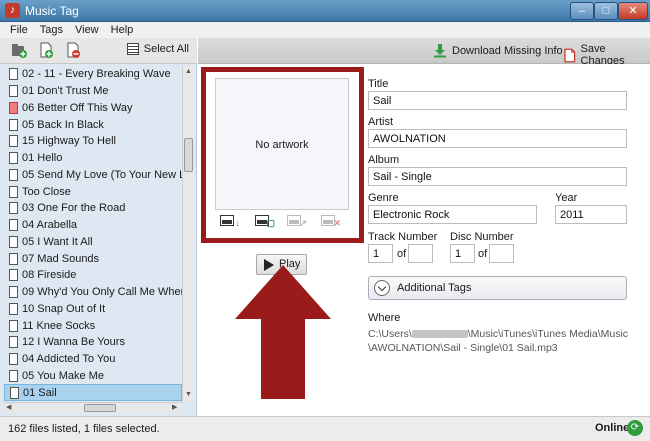 This screenshot has width=650, height=441. I want to click on genre-label: Genre, so click(383, 198).